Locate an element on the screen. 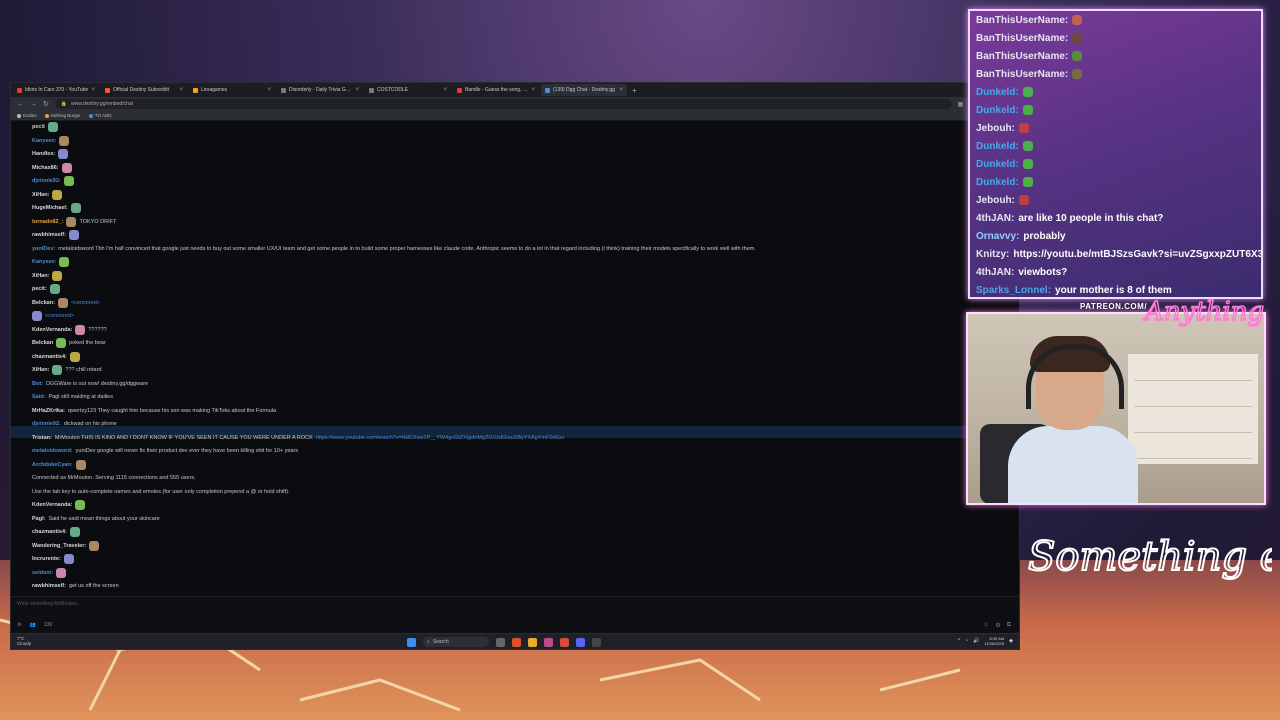  chrome-icon is located at coordinates (564, 642).